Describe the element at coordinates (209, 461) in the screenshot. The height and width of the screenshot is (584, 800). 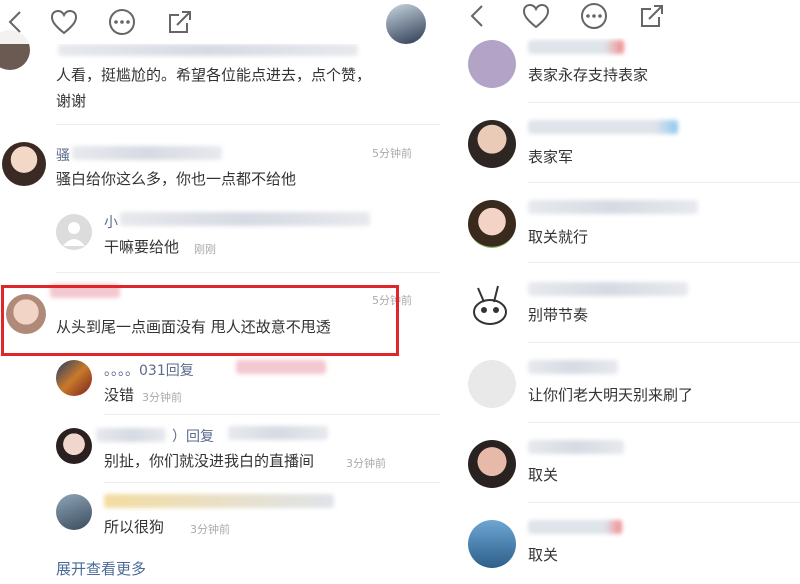
I see `comment-text: 别扯，你们就没进我白的直播间` at that location.